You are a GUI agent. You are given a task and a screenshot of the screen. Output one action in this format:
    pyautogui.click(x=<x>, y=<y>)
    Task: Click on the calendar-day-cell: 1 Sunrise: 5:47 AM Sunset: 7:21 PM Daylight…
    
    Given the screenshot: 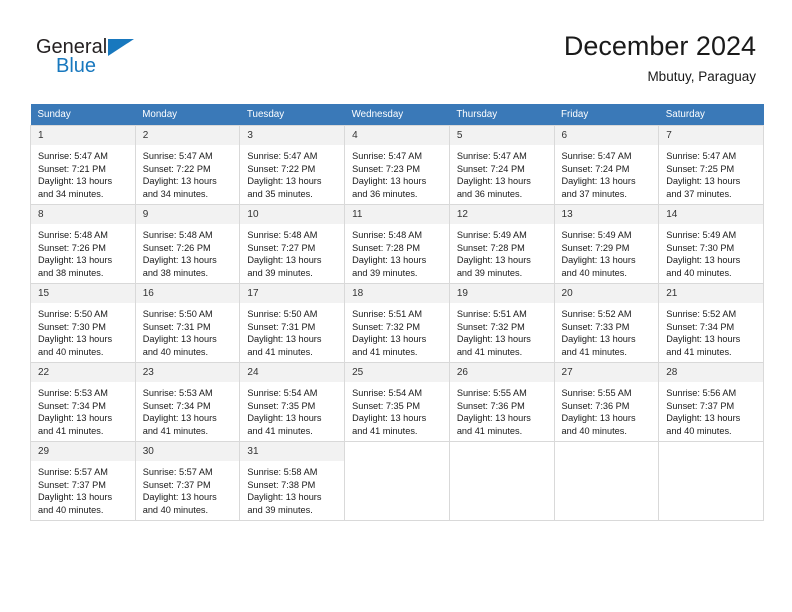 What is the action you would take?
    pyautogui.click(x=83, y=165)
    